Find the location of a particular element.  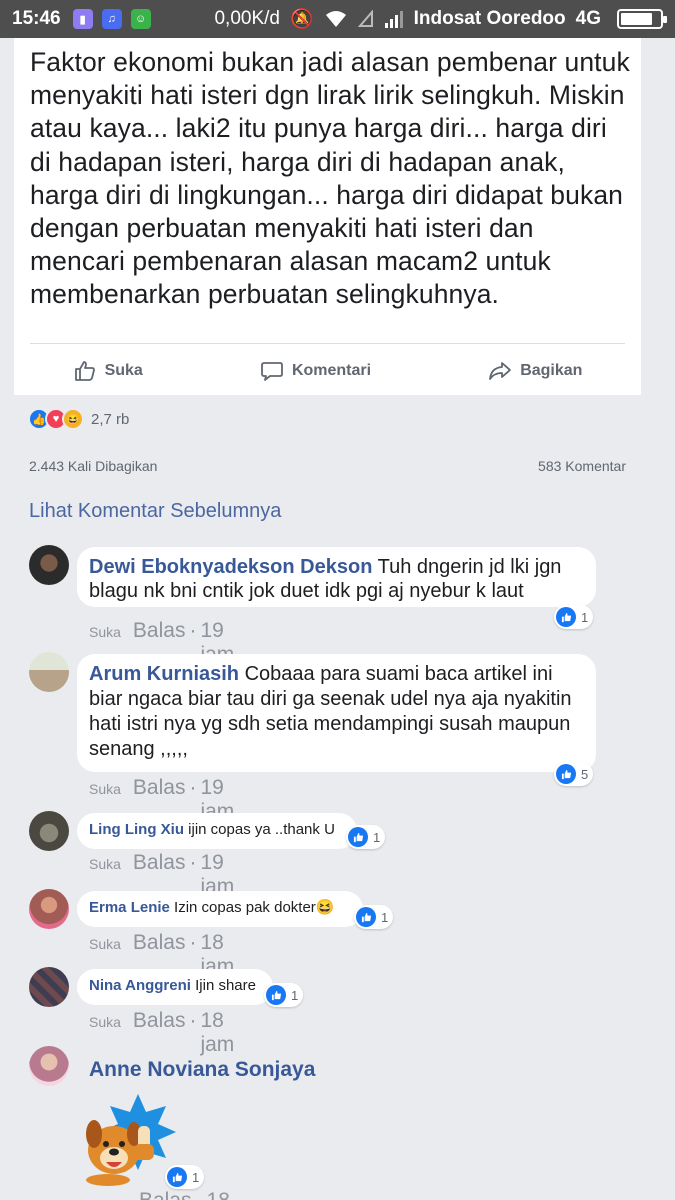

comment-text: Ijin share is located at coordinates (225, 985).